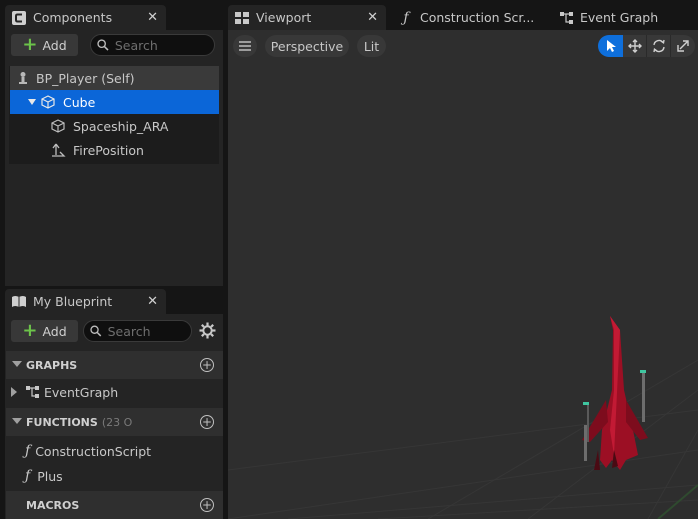 The image size is (698, 519). I want to click on book-icon, so click(19, 302).